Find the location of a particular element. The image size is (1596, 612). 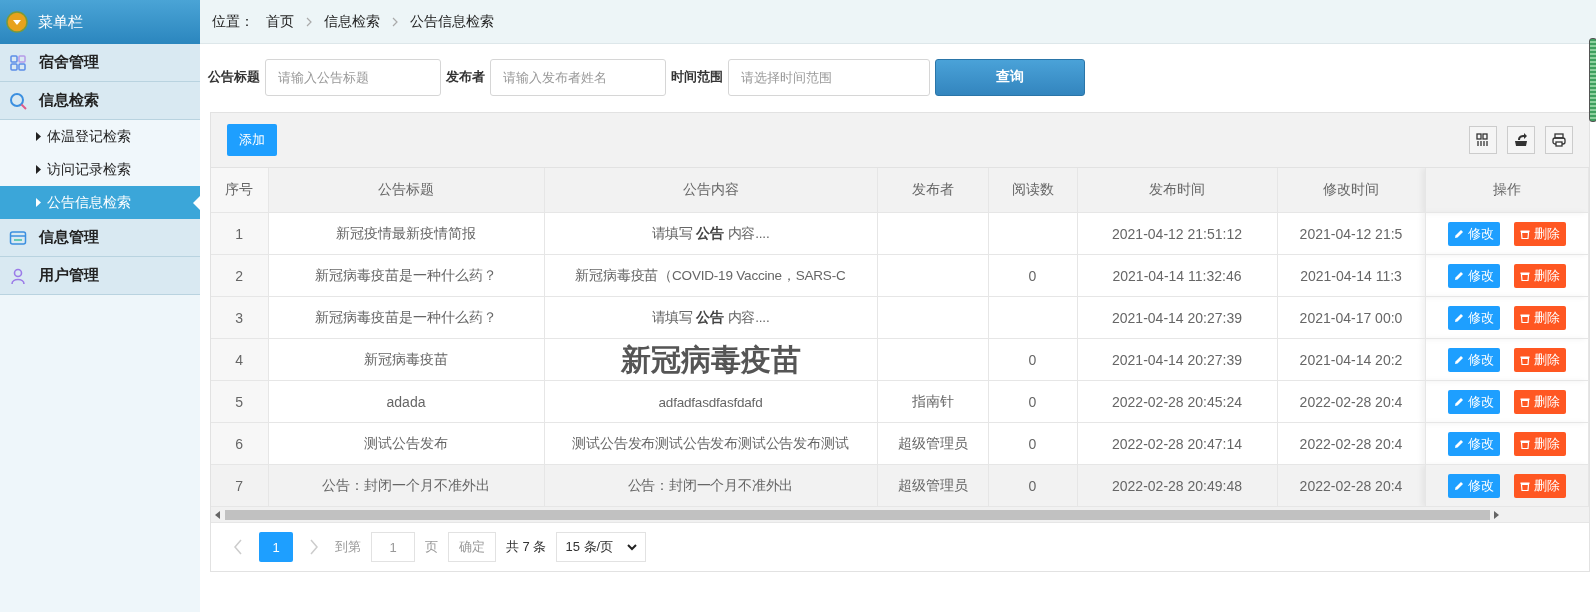

confirm-button: 确定 is located at coordinates (472, 547).